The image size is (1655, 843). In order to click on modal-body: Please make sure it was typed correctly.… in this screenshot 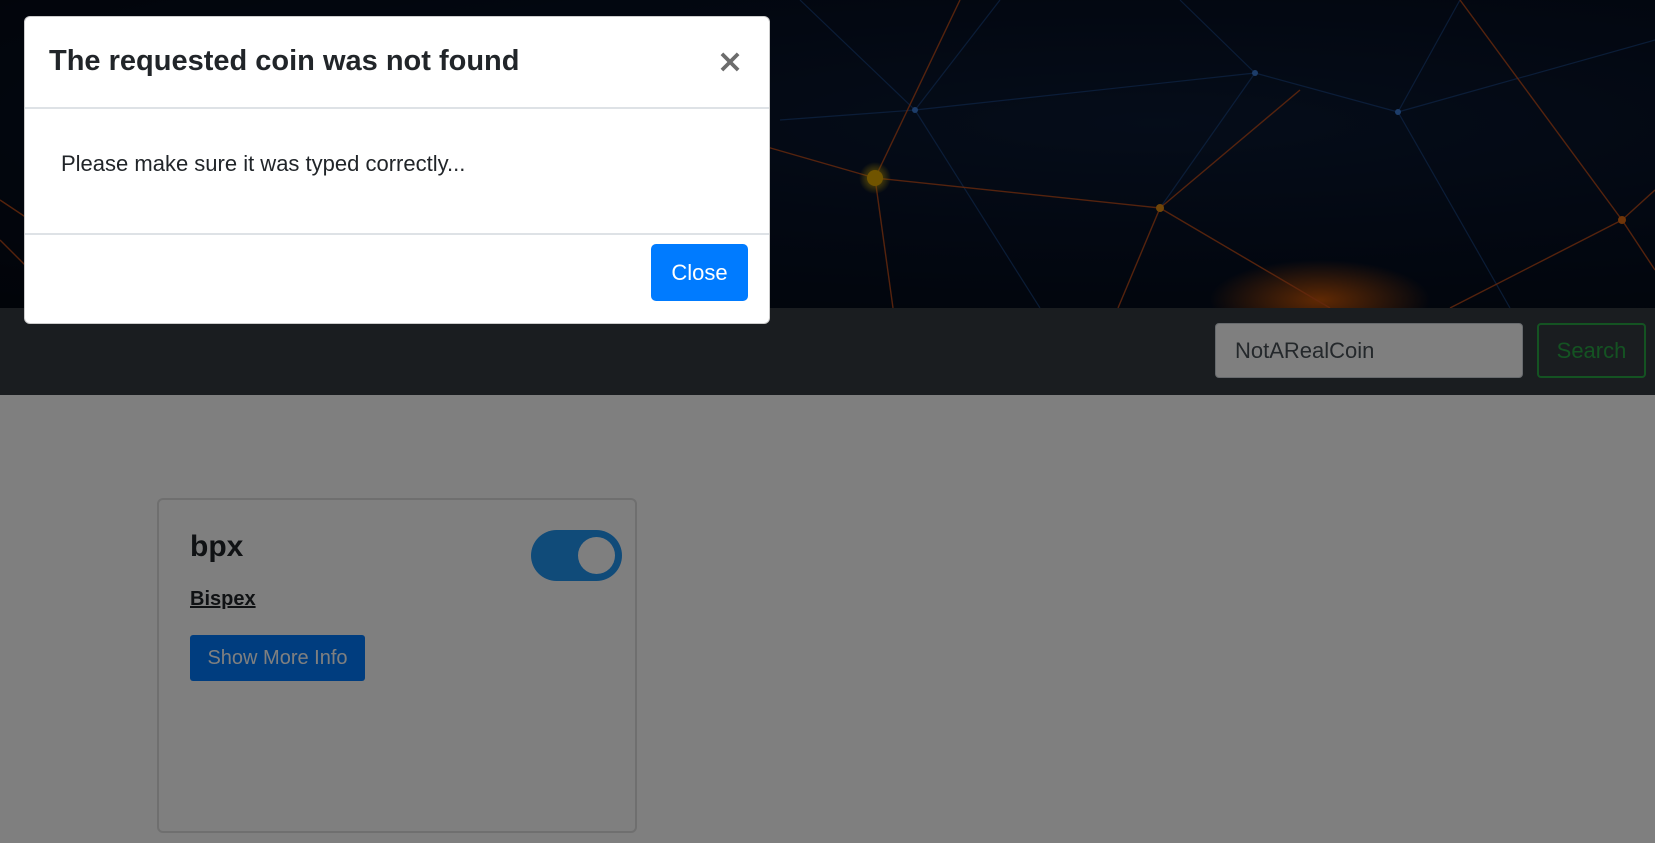, I will do `click(397, 172)`.